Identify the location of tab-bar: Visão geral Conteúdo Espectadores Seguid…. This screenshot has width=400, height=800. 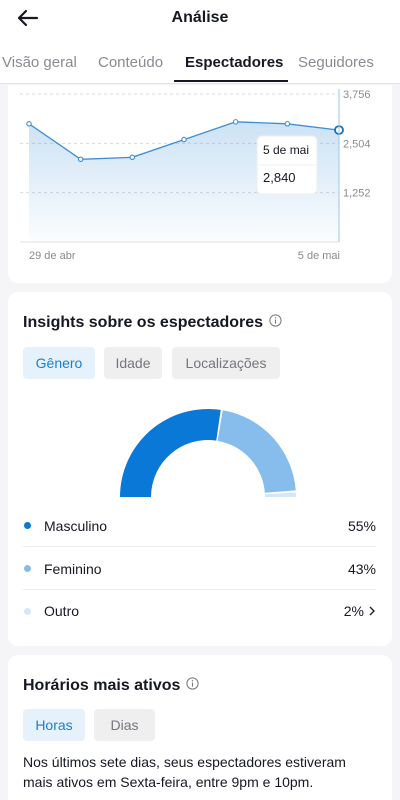
(200, 67).